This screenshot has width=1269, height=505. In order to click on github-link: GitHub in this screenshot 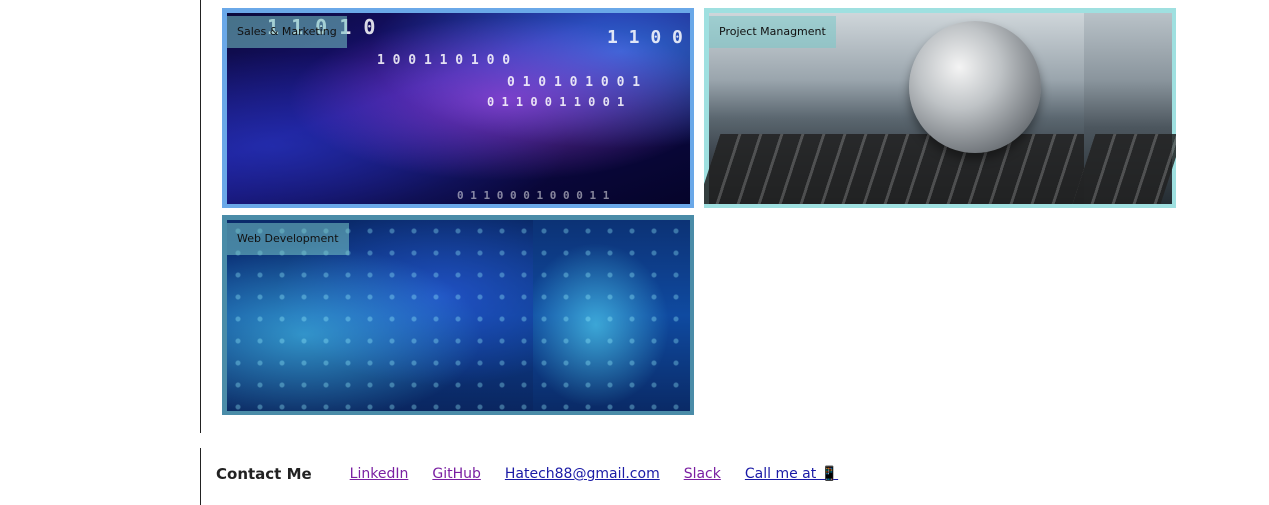, I will do `click(456, 474)`.